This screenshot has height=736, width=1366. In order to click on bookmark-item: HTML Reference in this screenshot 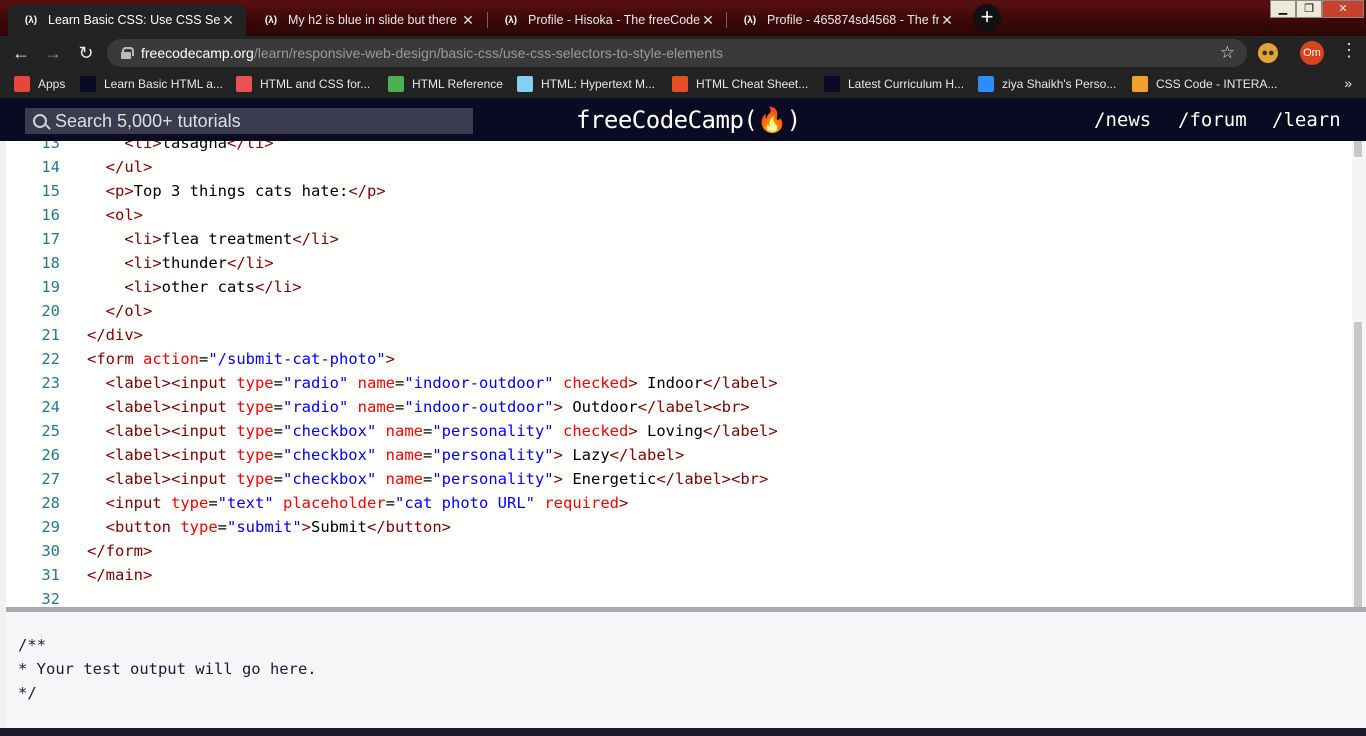, I will do `click(445, 84)`.